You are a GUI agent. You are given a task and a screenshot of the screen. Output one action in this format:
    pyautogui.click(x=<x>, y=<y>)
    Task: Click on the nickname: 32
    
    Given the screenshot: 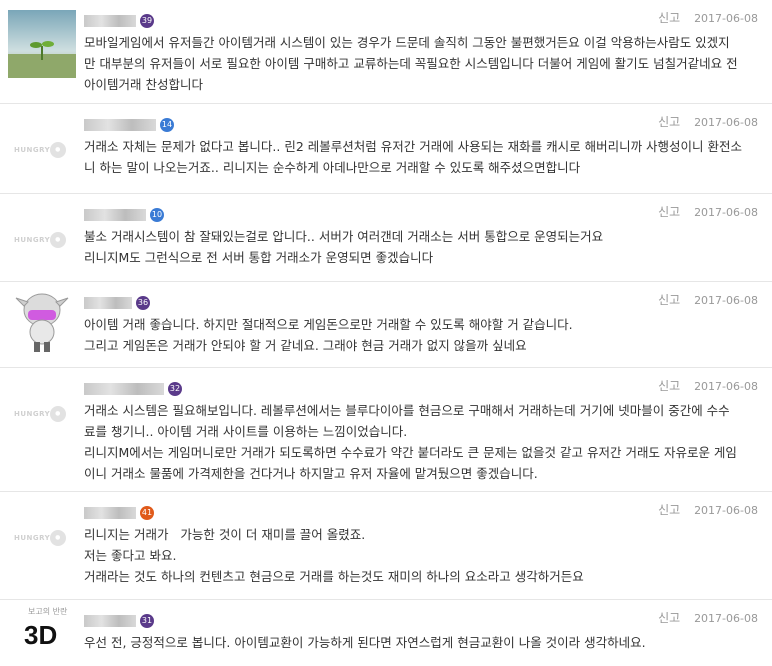 What is the action you would take?
    pyautogui.click(x=133, y=387)
    